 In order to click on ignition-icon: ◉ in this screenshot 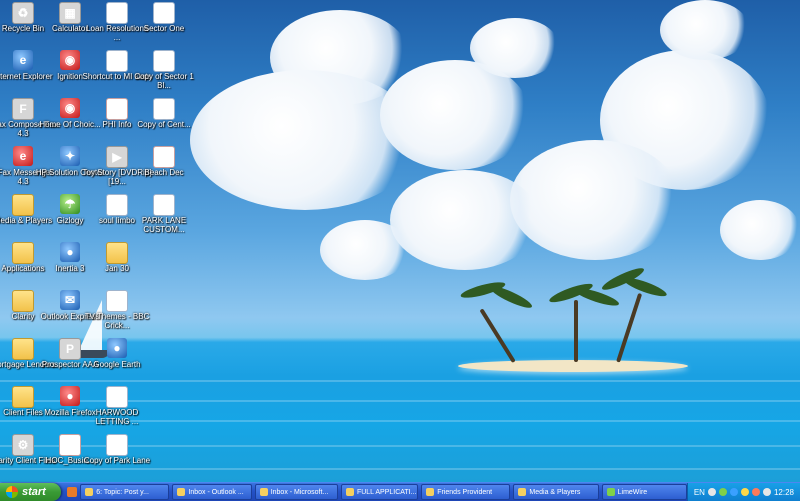, I will do `click(70, 60)`.